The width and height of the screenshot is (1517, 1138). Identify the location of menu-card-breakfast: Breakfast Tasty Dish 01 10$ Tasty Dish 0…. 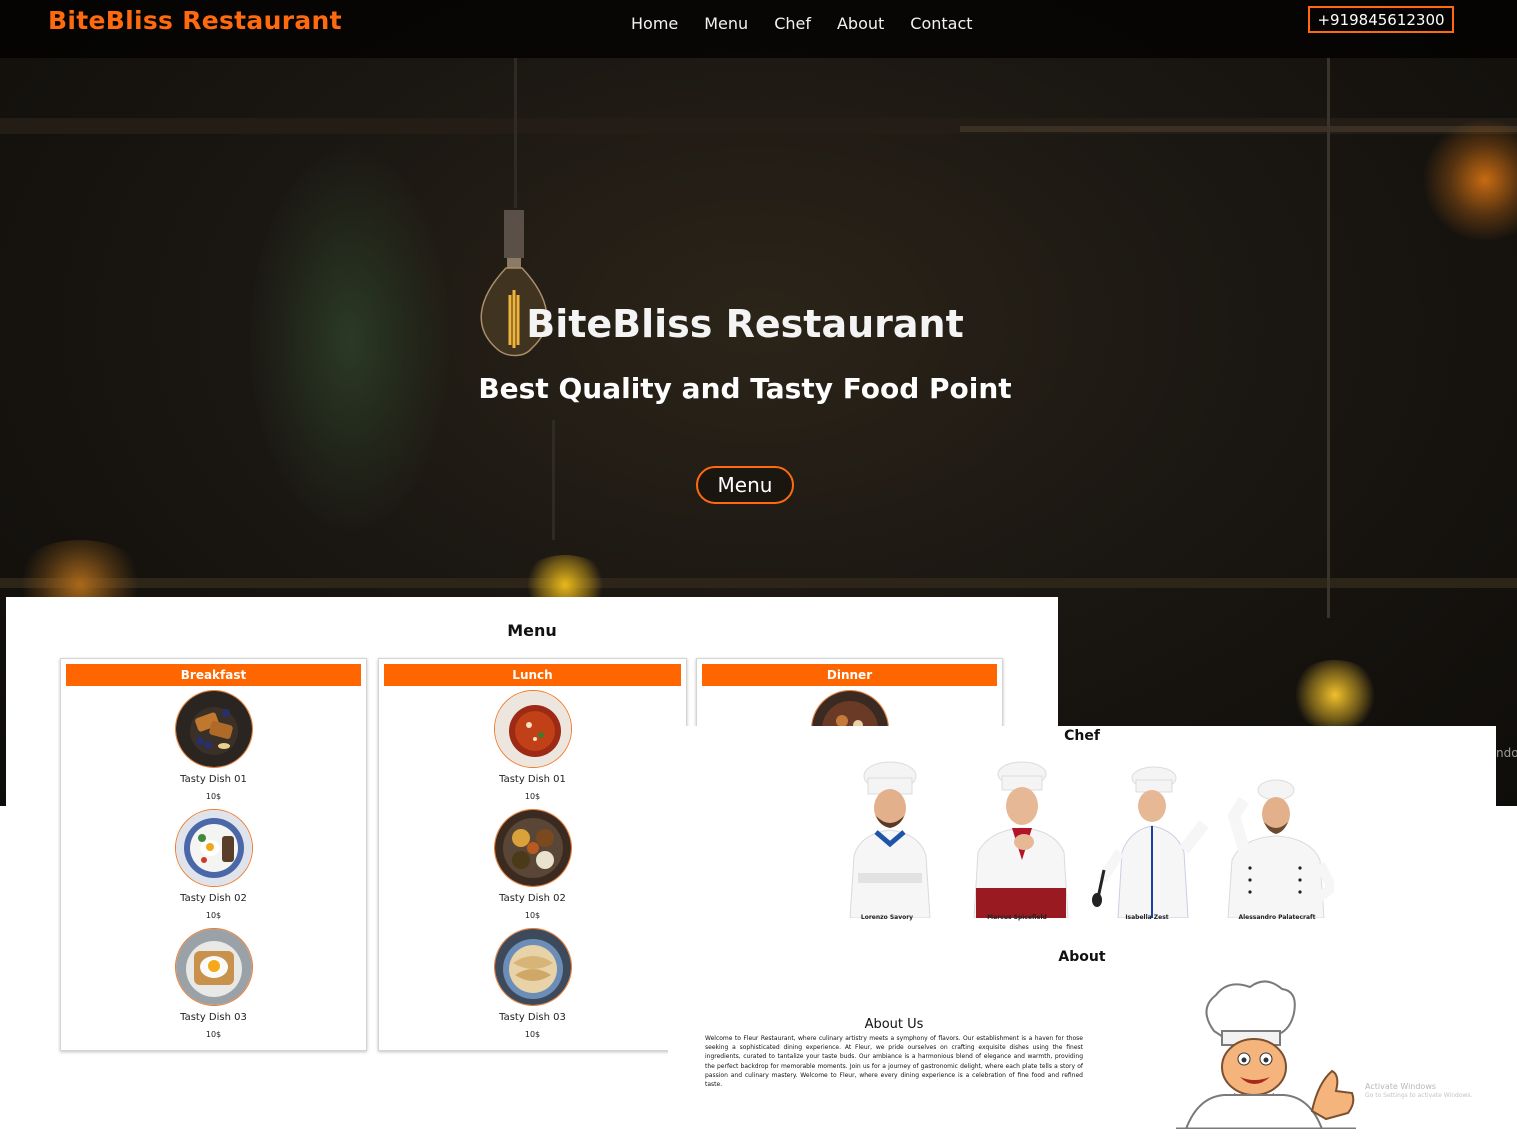
(213, 854).